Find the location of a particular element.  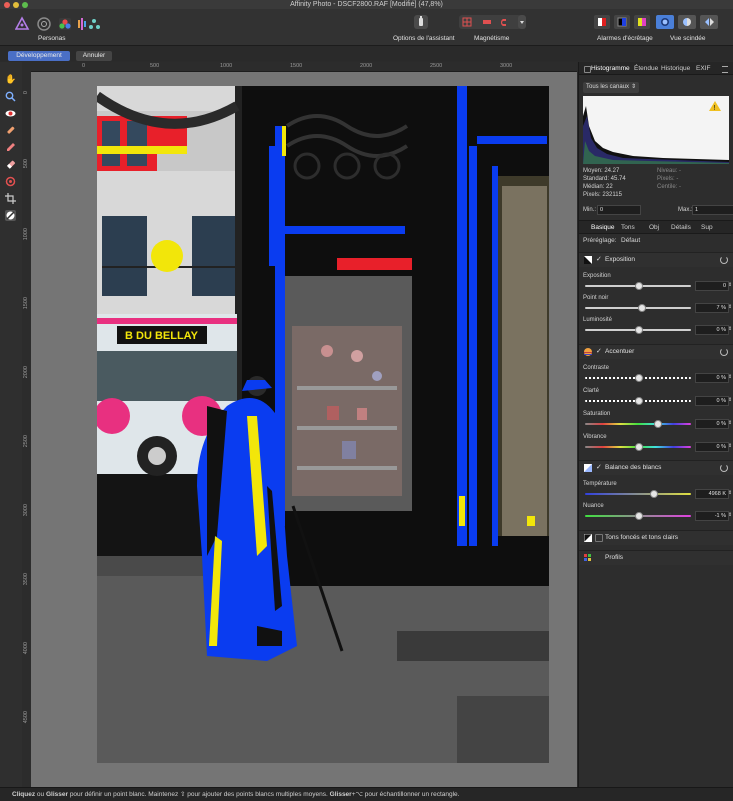

max-label: Max.: is located at coordinates (685, 210).